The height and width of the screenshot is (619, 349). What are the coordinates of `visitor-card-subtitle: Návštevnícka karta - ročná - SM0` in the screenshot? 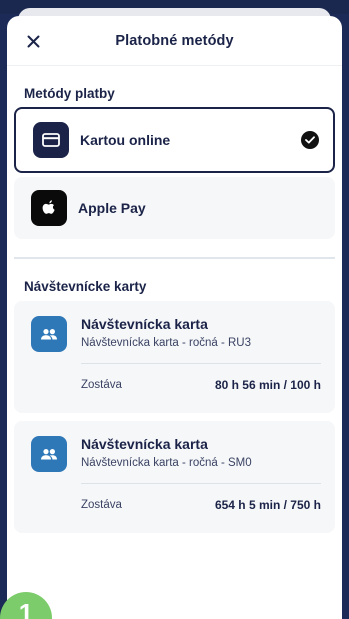 It's located at (166, 463).